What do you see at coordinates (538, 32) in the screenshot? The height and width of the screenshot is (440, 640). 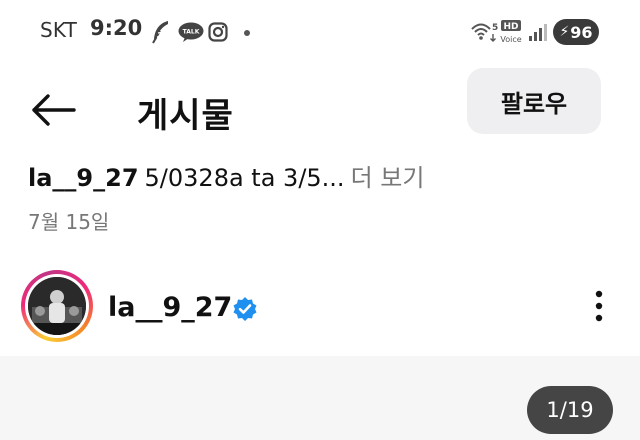 I see `signal-icon` at bounding box center [538, 32].